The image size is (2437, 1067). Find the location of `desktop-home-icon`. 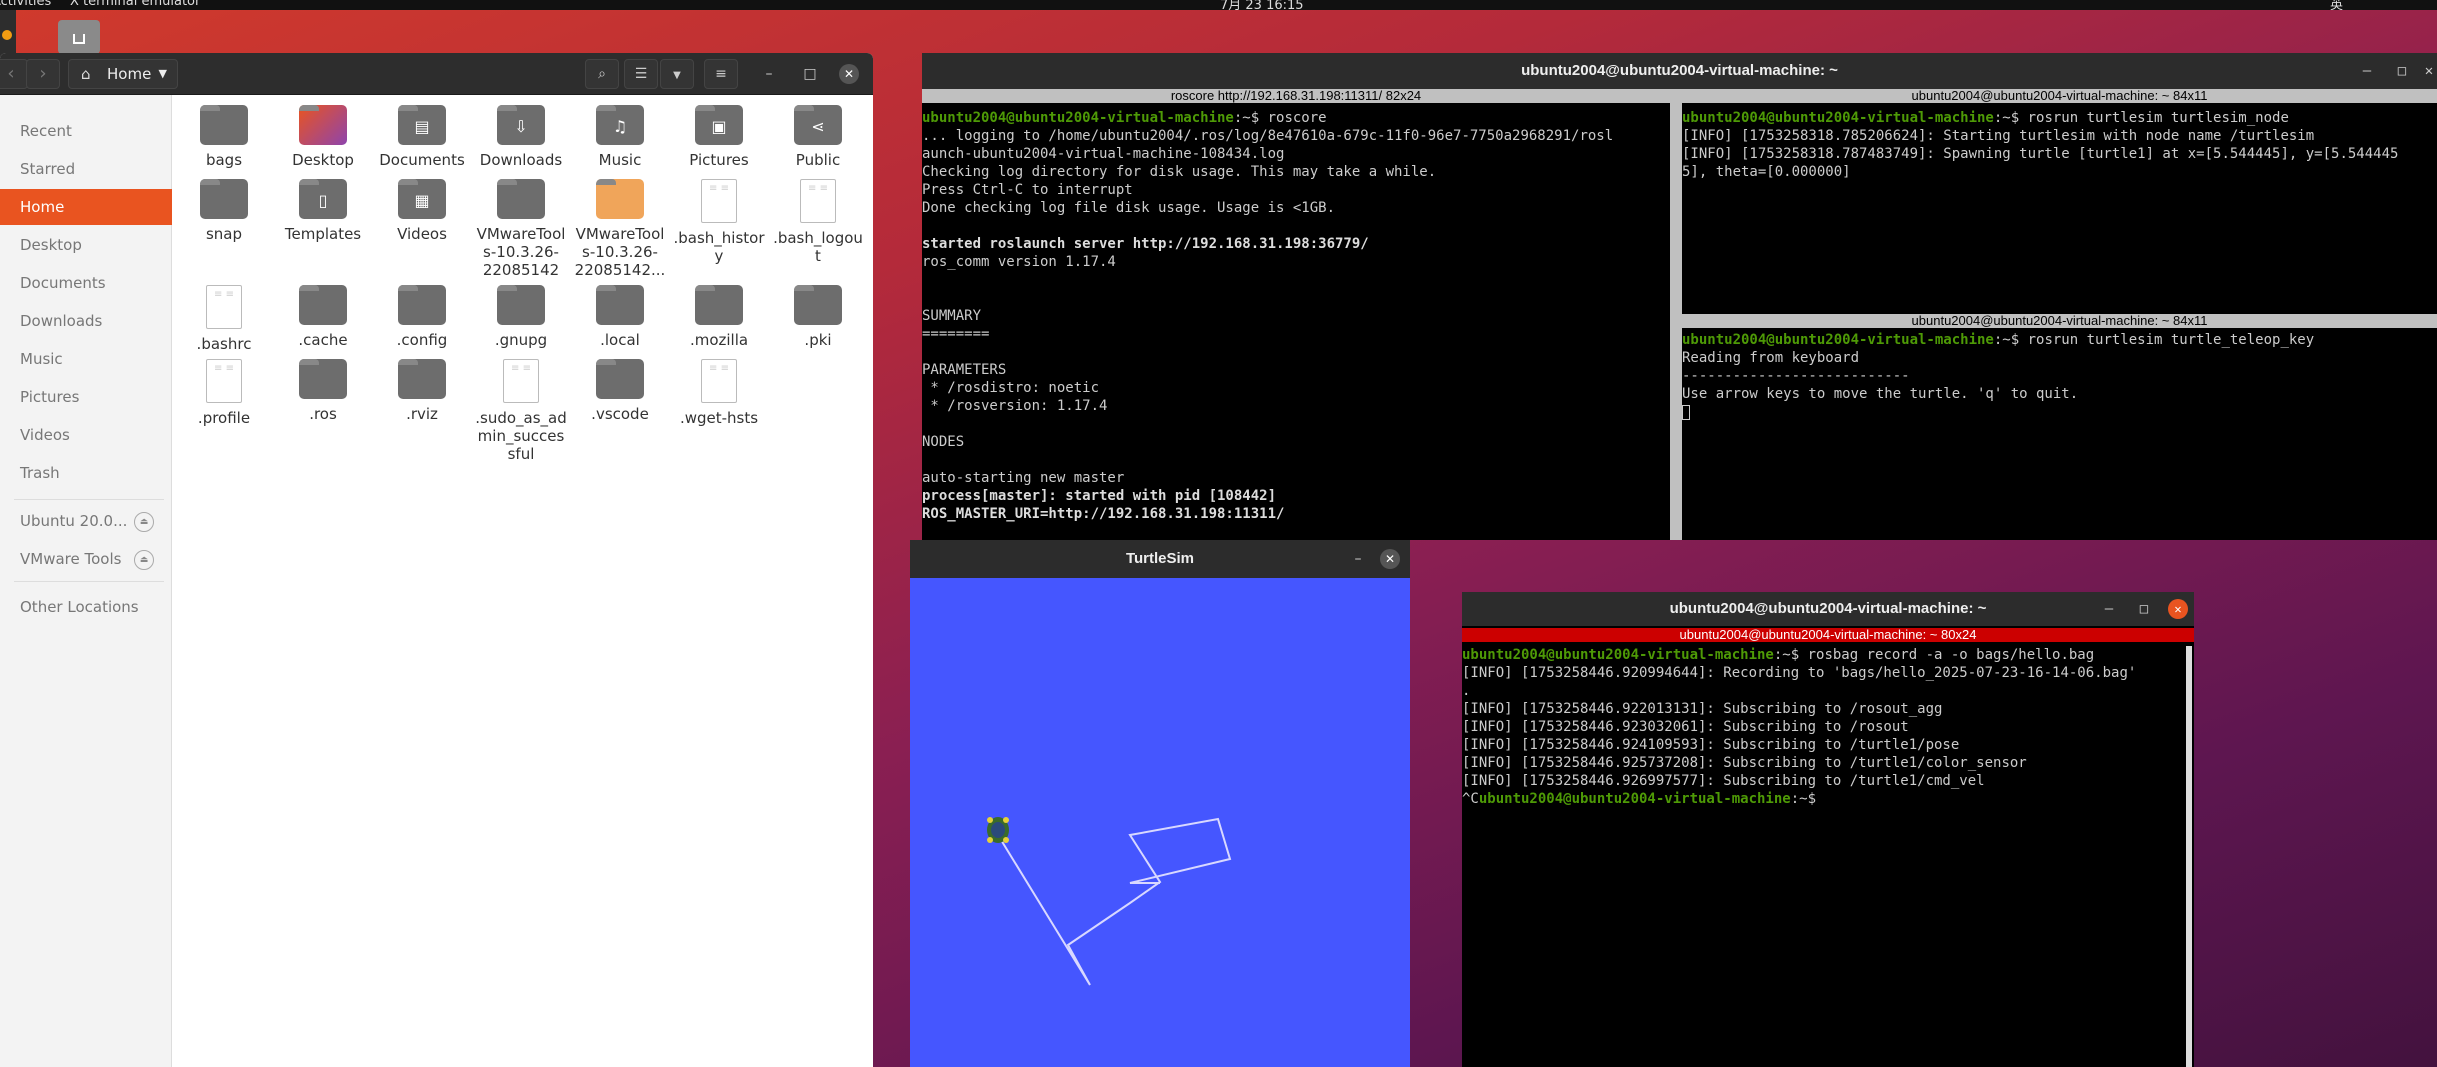

desktop-home-icon is located at coordinates (79, 37).